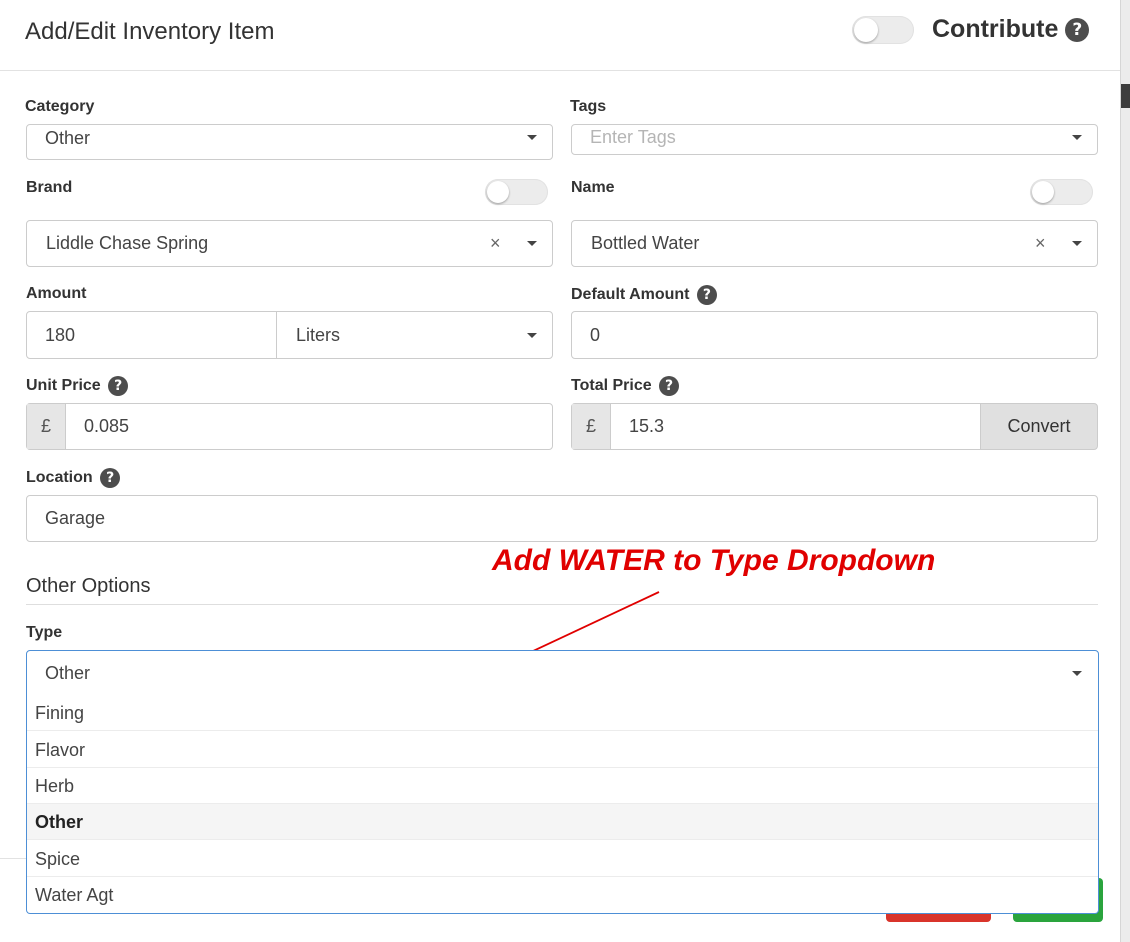 The height and width of the screenshot is (942, 1130). What do you see at coordinates (414, 335) in the screenshot?
I see `amount-unit-select: Liters` at bounding box center [414, 335].